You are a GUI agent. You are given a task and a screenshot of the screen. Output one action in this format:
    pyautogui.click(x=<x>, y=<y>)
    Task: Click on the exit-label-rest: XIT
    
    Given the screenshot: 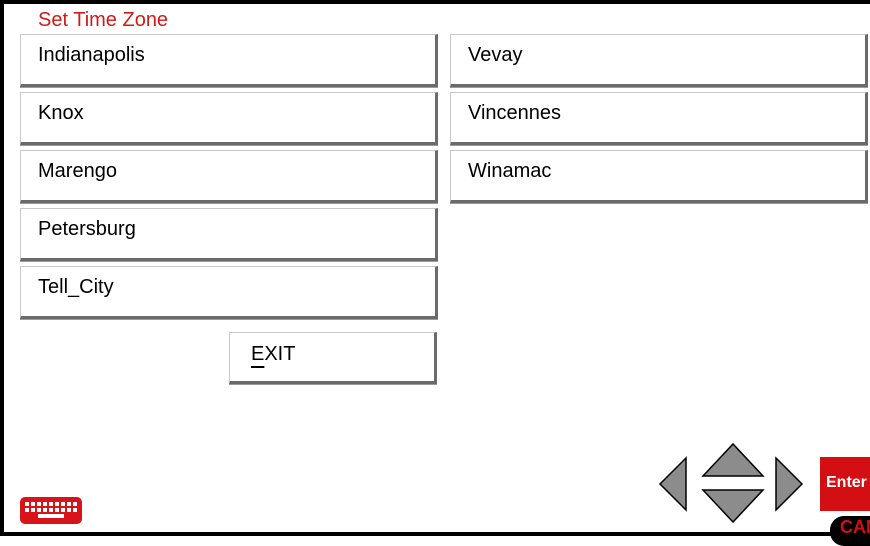 What is the action you would take?
    pyautogui.click(x=280, y=354)
    